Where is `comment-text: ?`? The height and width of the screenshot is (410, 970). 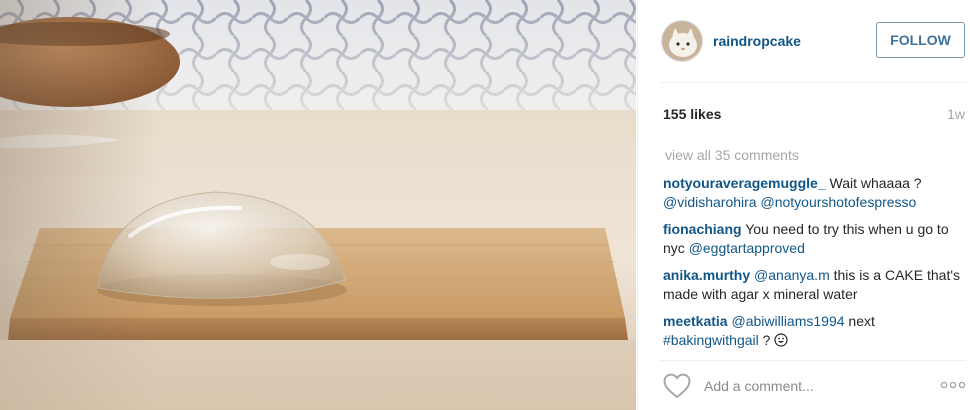 comment-text: ? is located at coordinates (766, 340).